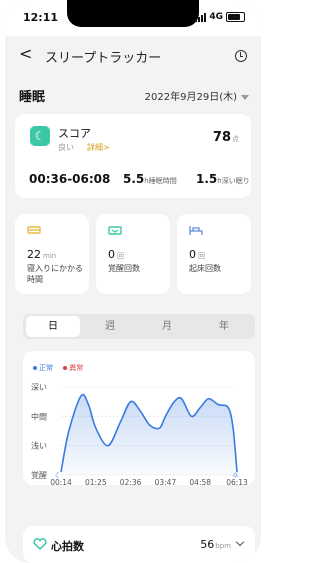  What do you see at coordinates (41, 17) in the screenshot?
I see `status-time: 12:11` at bounding box center [41, 17].